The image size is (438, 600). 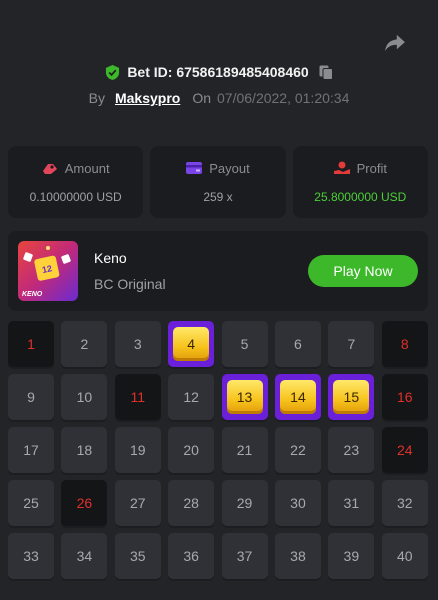 What do you see at coordinates (218, 271) in the screenshot?
I see `game-card: 12 KENO Keno BC Original Play Now` at bounding box center [218, 271].